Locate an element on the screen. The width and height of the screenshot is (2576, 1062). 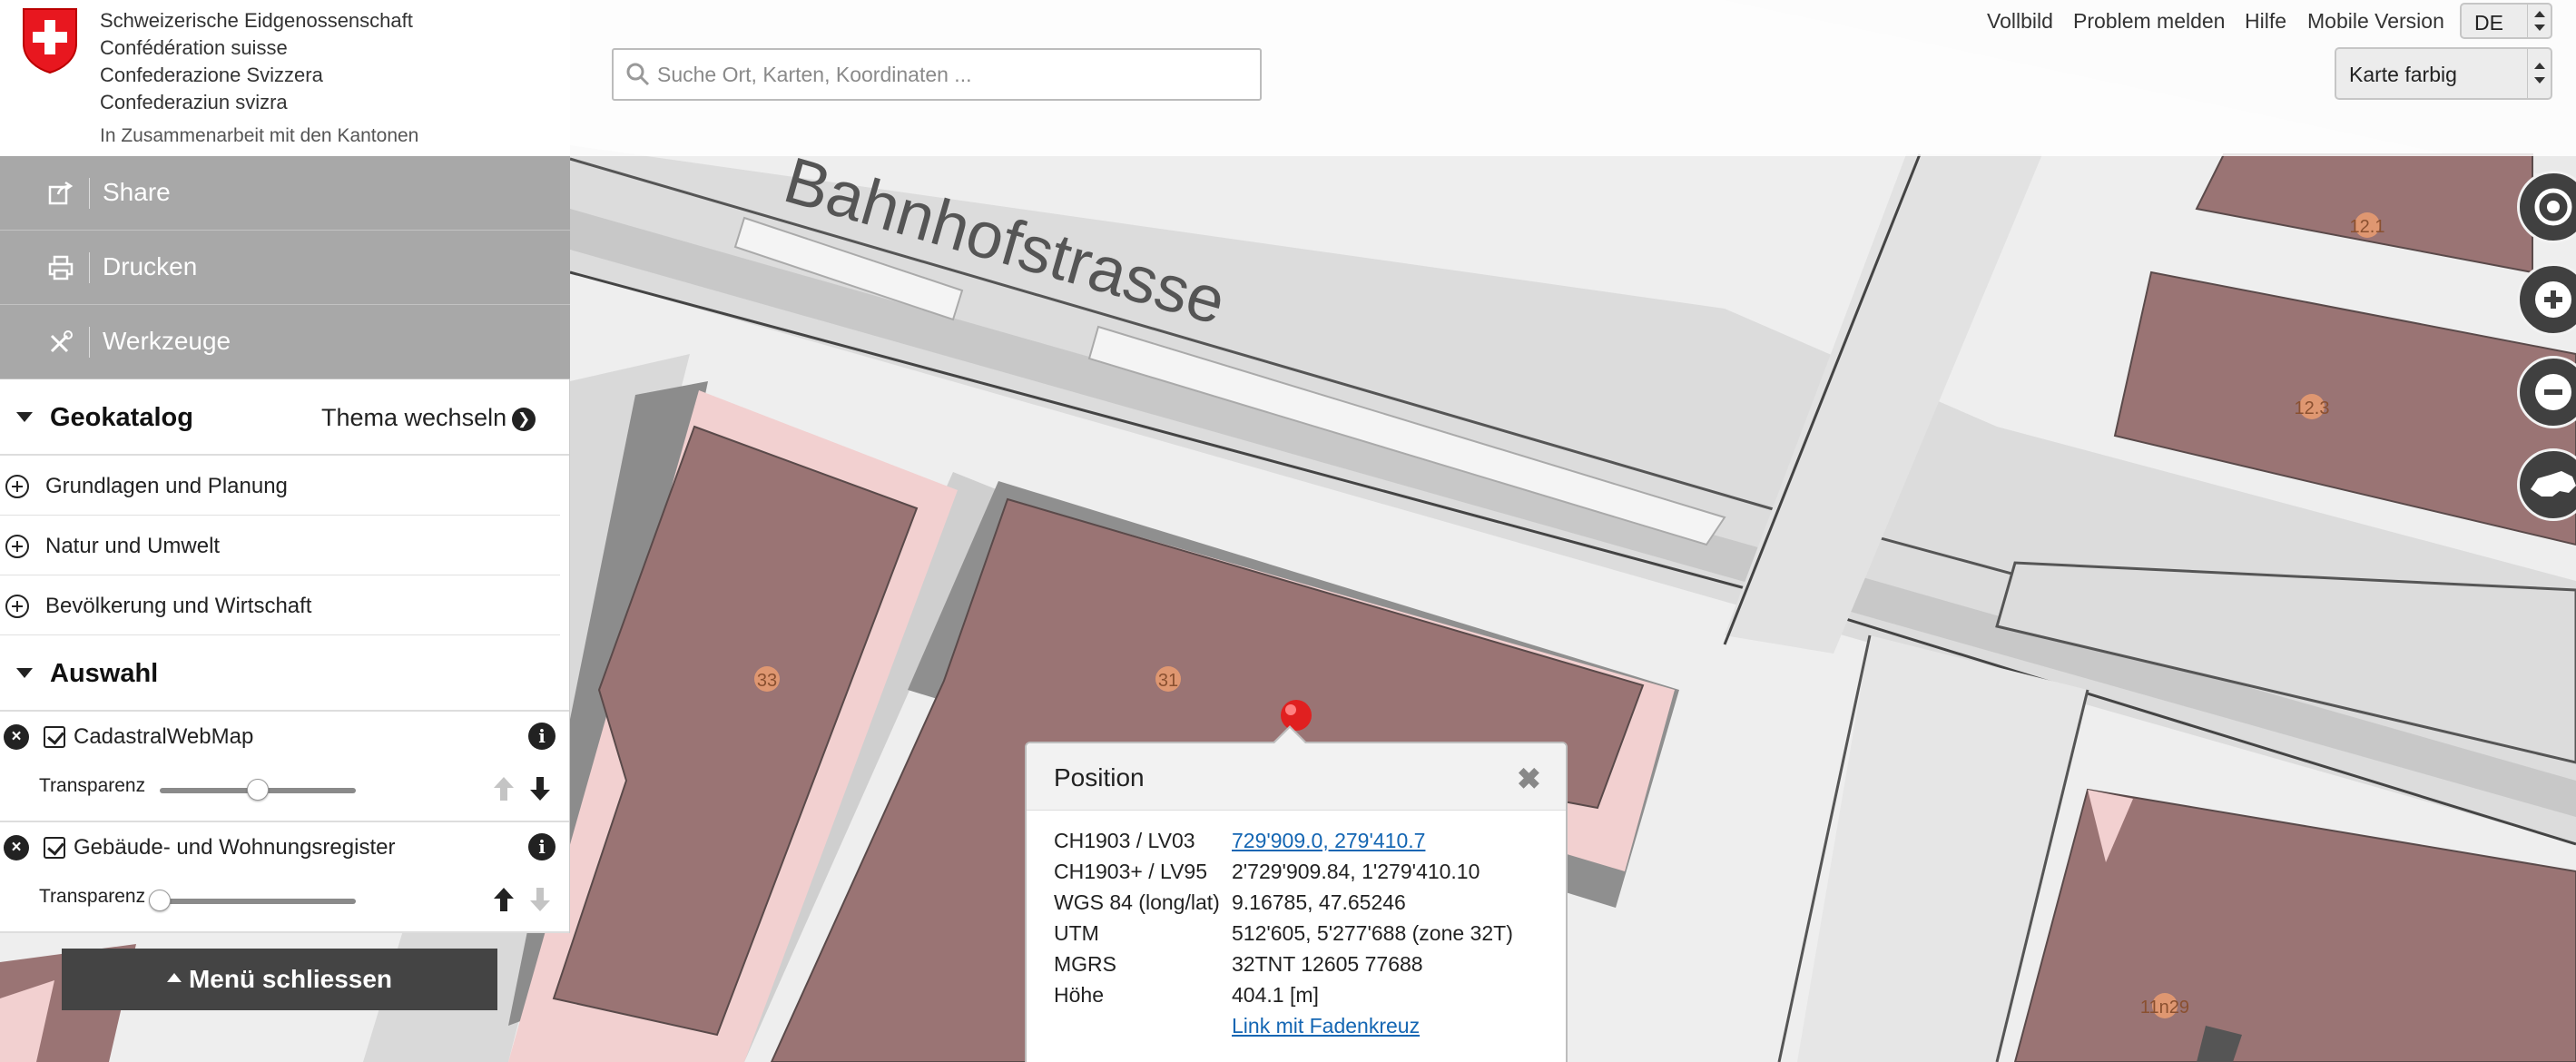
link-help: Hilfe is located at coordinates (2265, 21).